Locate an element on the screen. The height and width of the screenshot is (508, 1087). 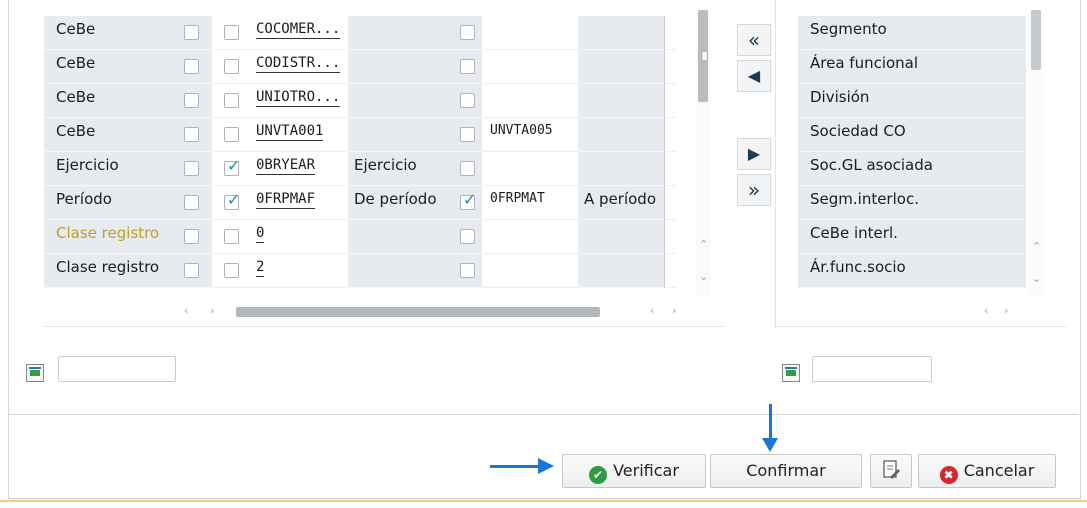
list-item: Segm.interloc. is located at coordinates (901, 203).